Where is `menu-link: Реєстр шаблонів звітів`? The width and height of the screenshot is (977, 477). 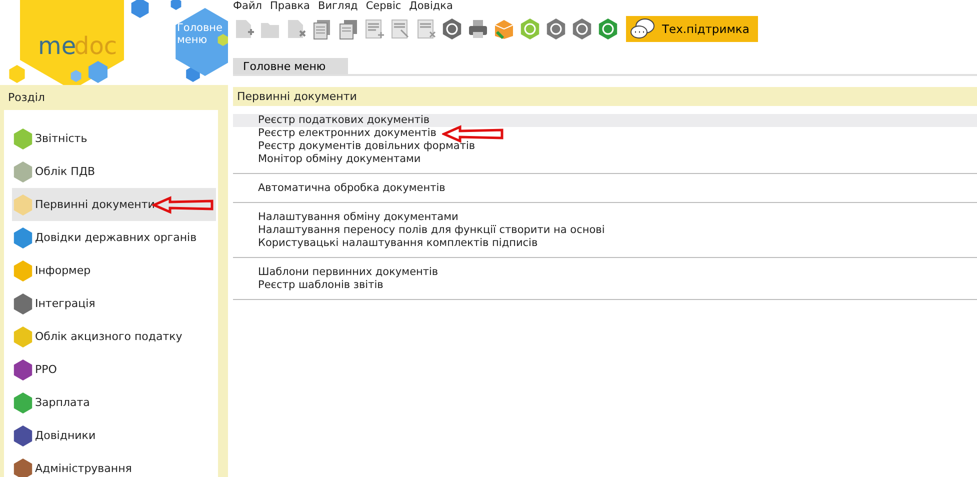 menu-link: Реєстр шаблонів звітів is located at coordinates (605, 285).